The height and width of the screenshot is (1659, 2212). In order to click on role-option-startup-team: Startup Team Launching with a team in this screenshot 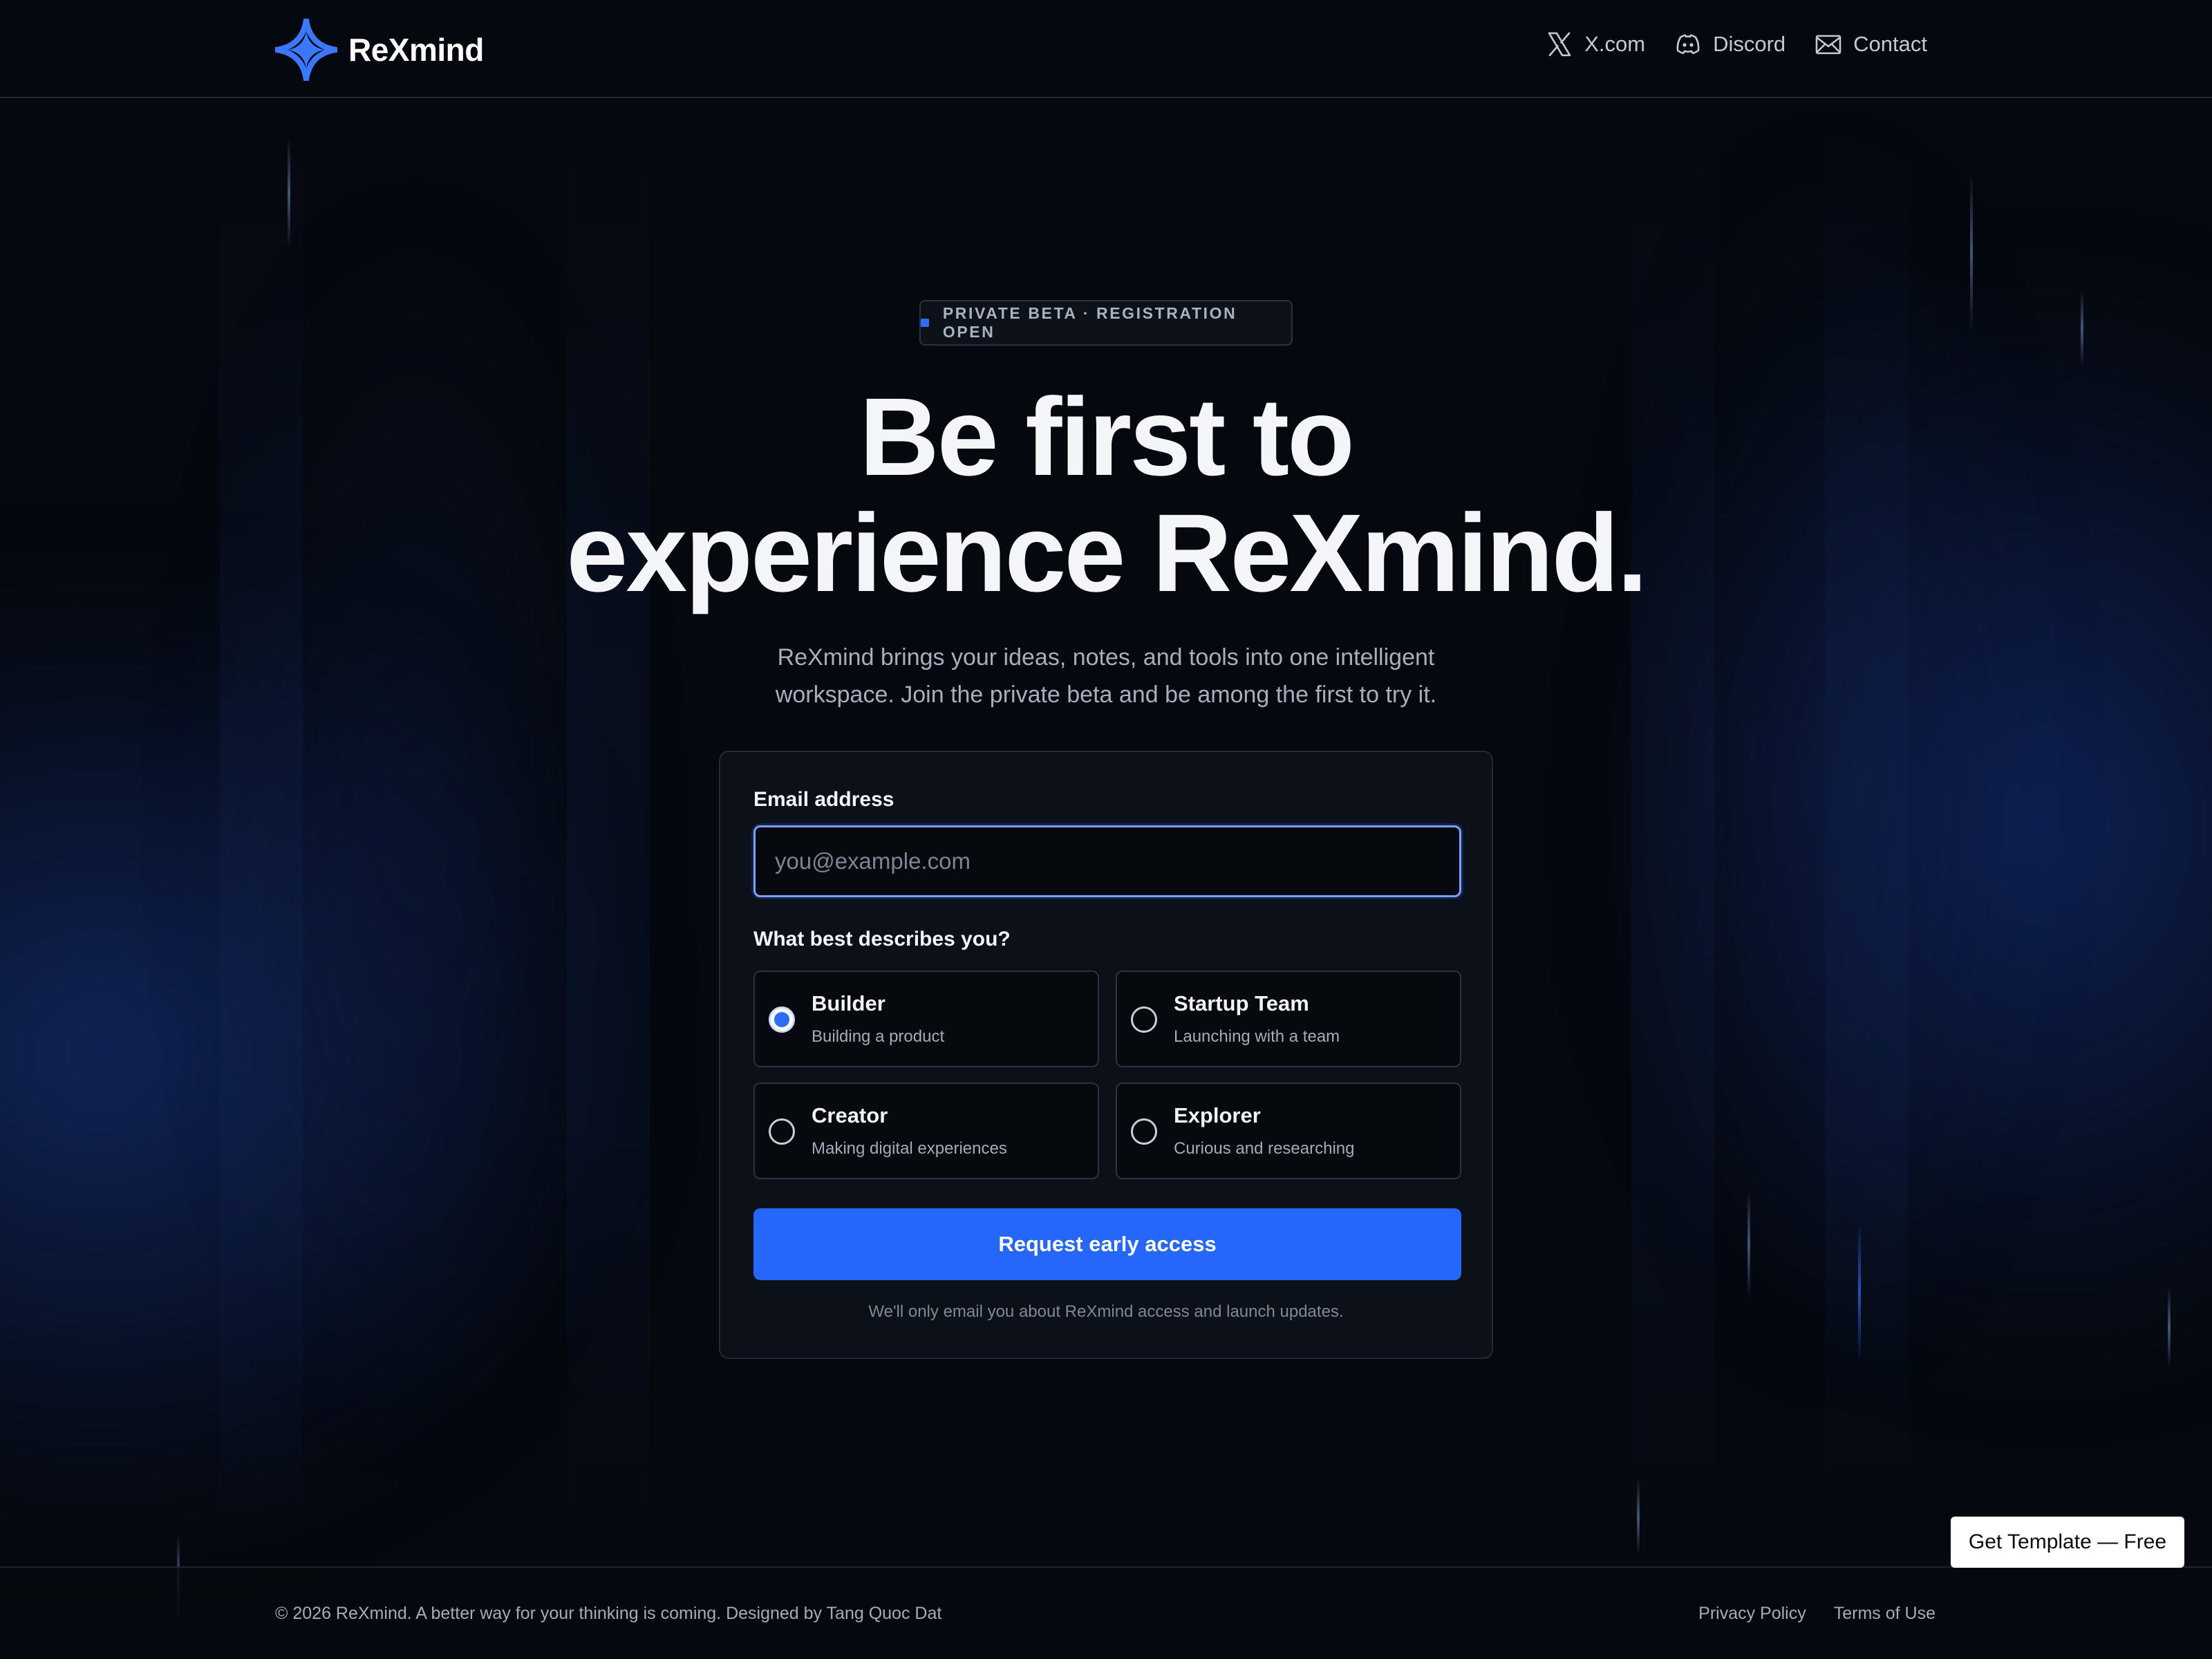, I will do `click(1288, 1019)`.